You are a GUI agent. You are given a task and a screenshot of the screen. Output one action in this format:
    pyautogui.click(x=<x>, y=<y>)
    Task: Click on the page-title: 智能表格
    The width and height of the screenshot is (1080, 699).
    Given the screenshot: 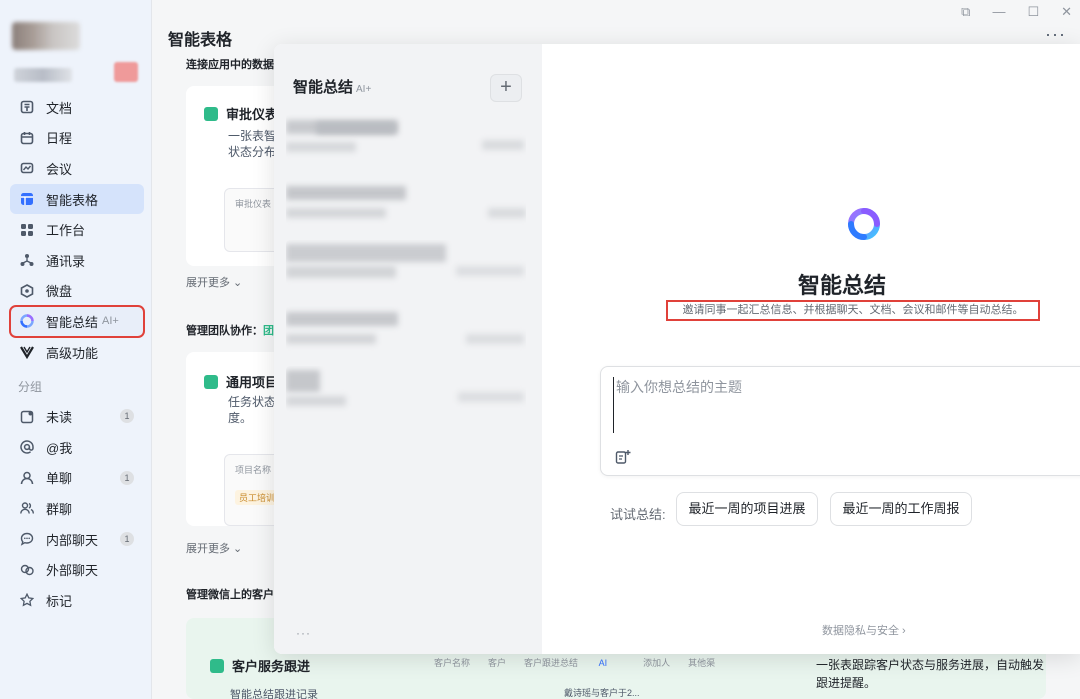 What is the action you would take?
    pyautogui.click(x=200, y=40)
    